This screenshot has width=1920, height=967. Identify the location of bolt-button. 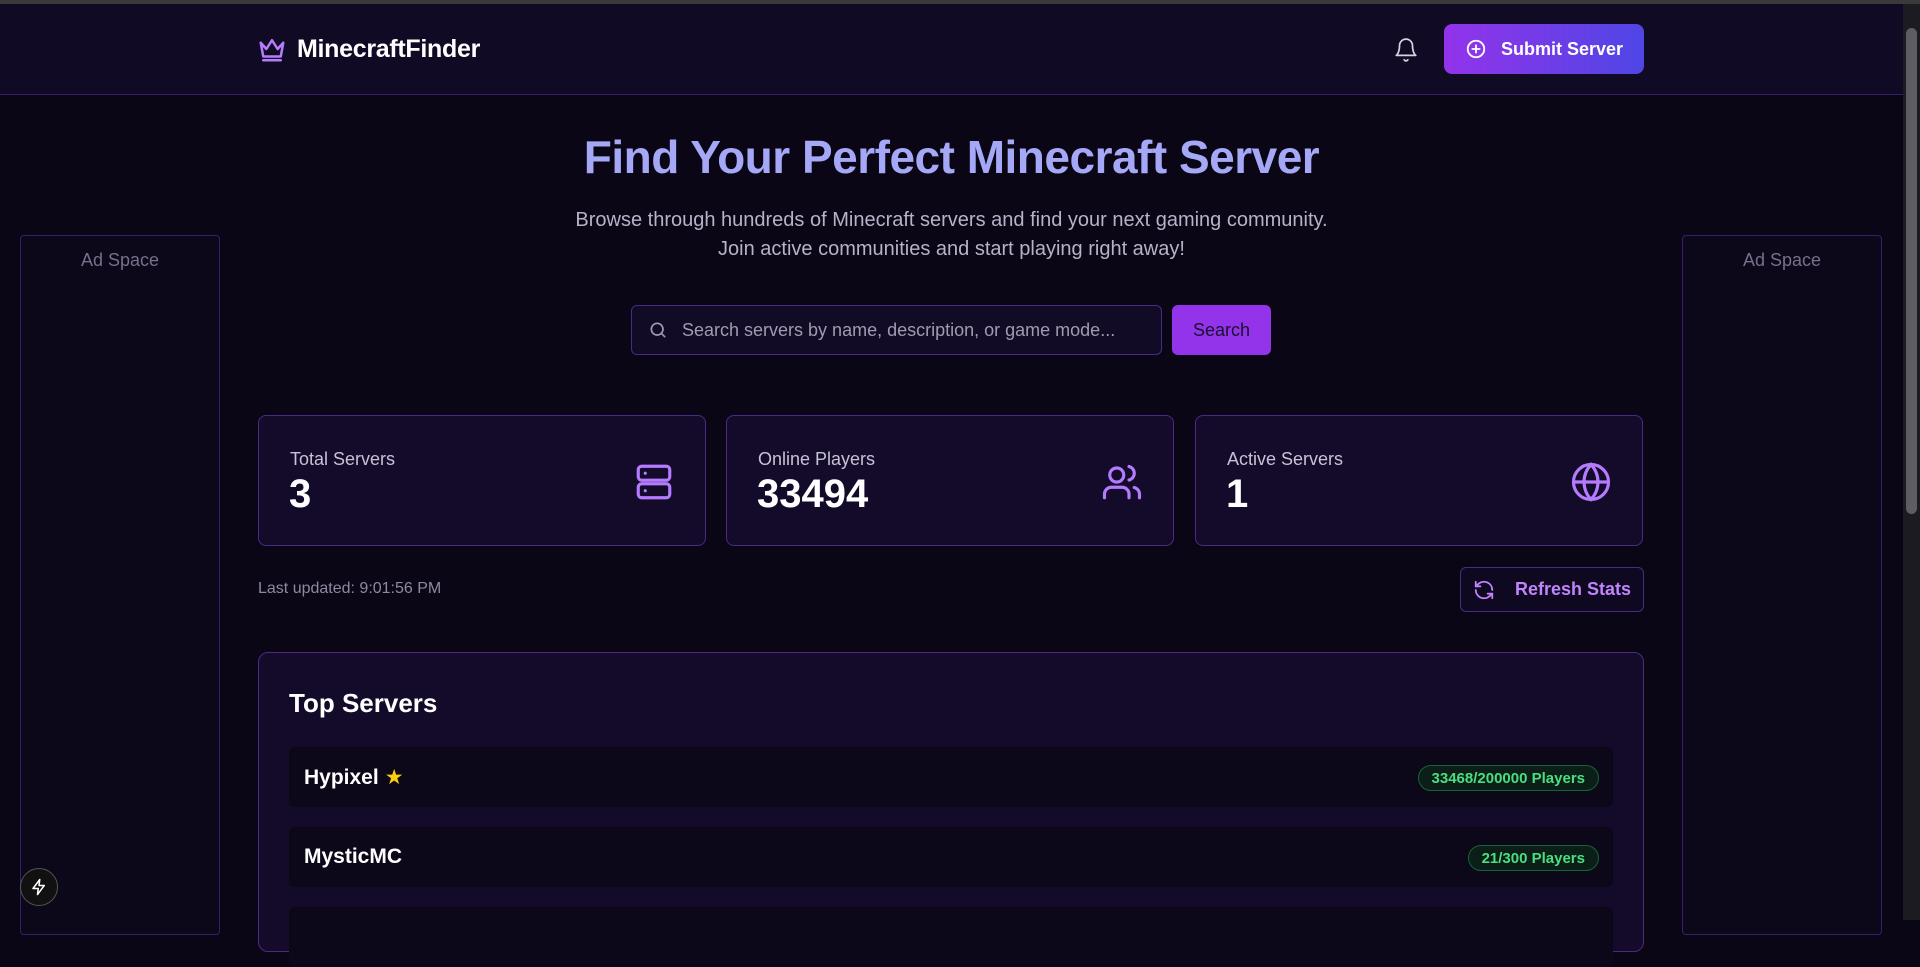
(39, 887).